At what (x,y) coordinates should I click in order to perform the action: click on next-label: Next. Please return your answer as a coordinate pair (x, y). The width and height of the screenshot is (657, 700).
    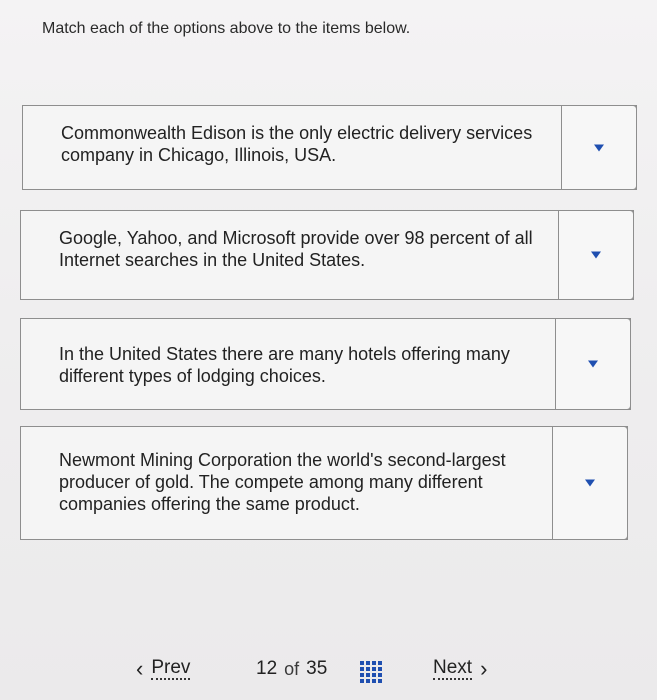
    Looking at the image, I should click on (453, 668).